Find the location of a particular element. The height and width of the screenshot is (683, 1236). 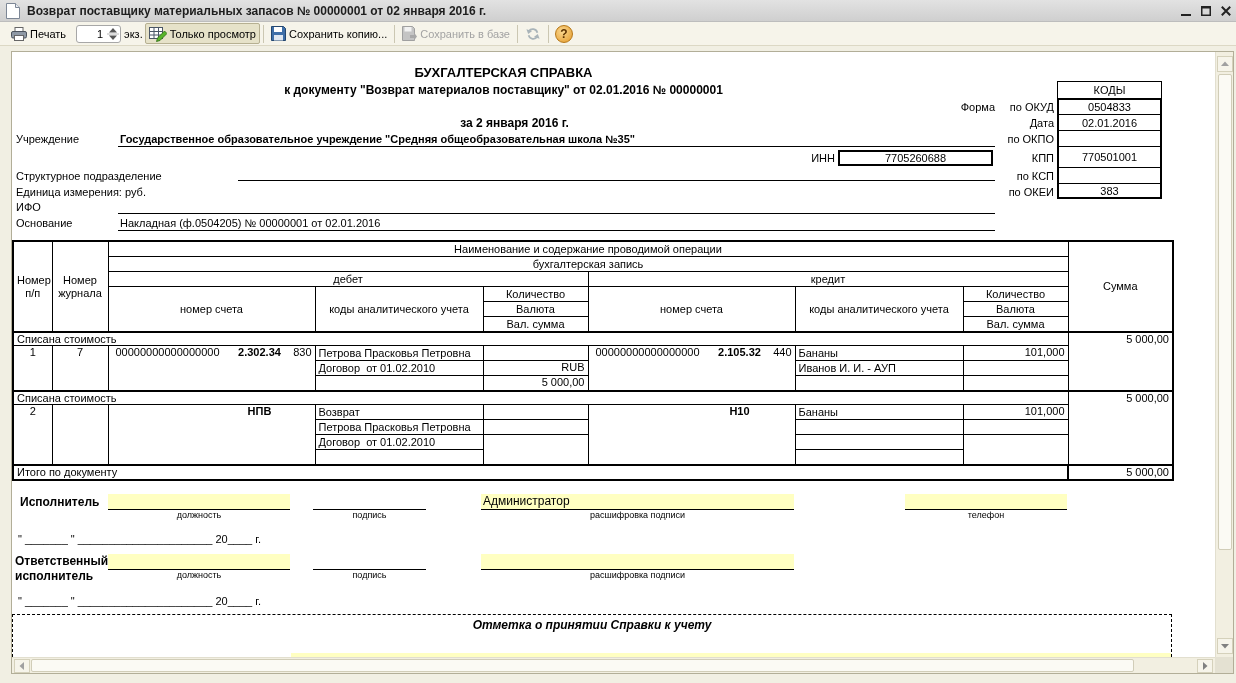

field-label: Основание is located at coordinates (44, 222).